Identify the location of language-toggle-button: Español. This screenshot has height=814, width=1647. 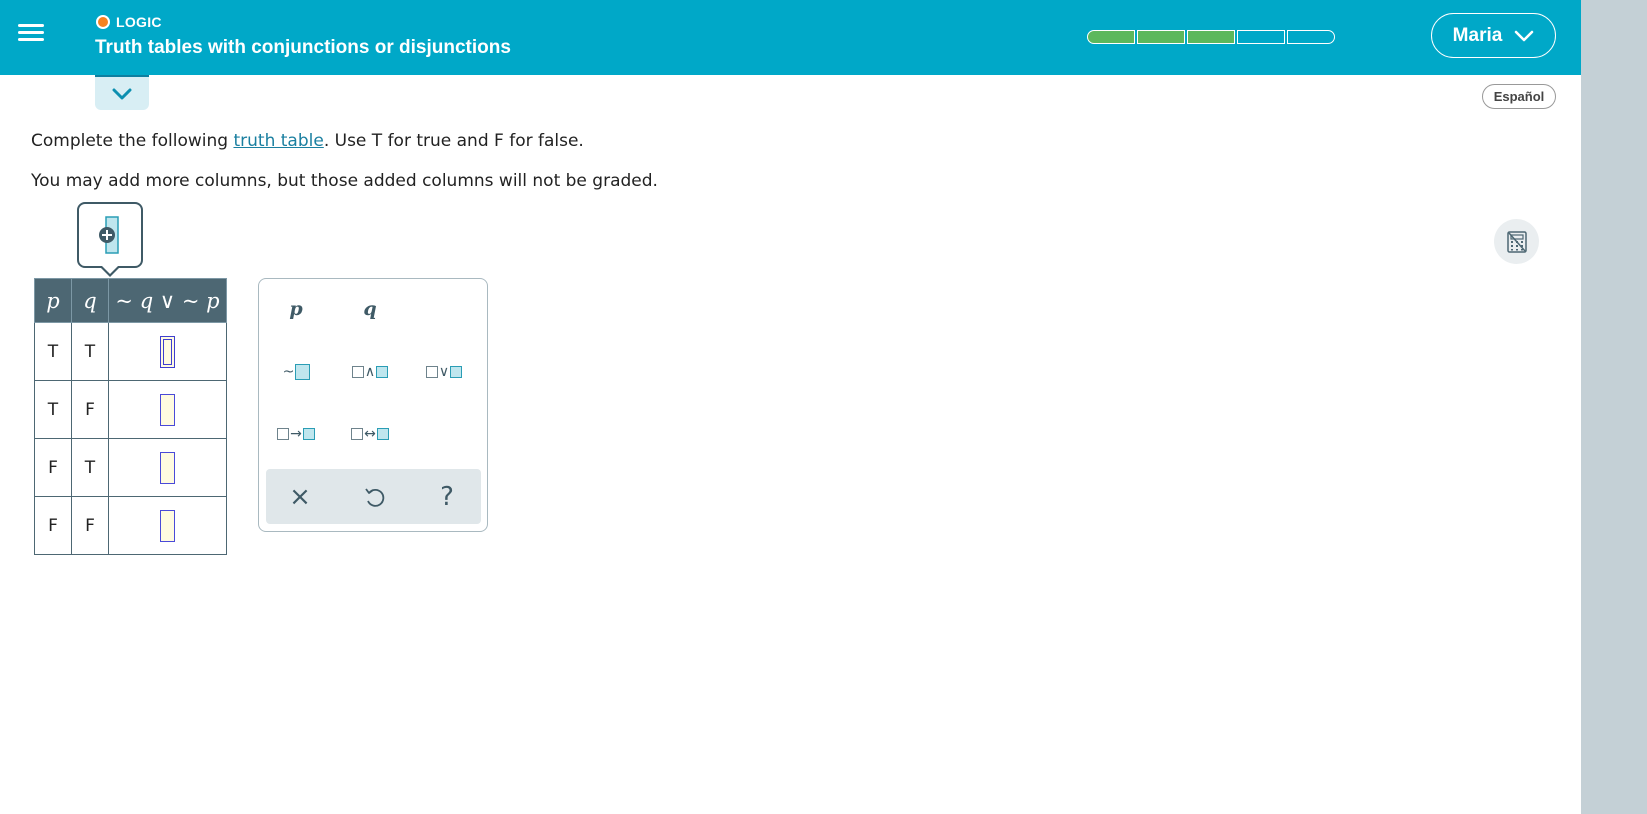
(1519, 96).